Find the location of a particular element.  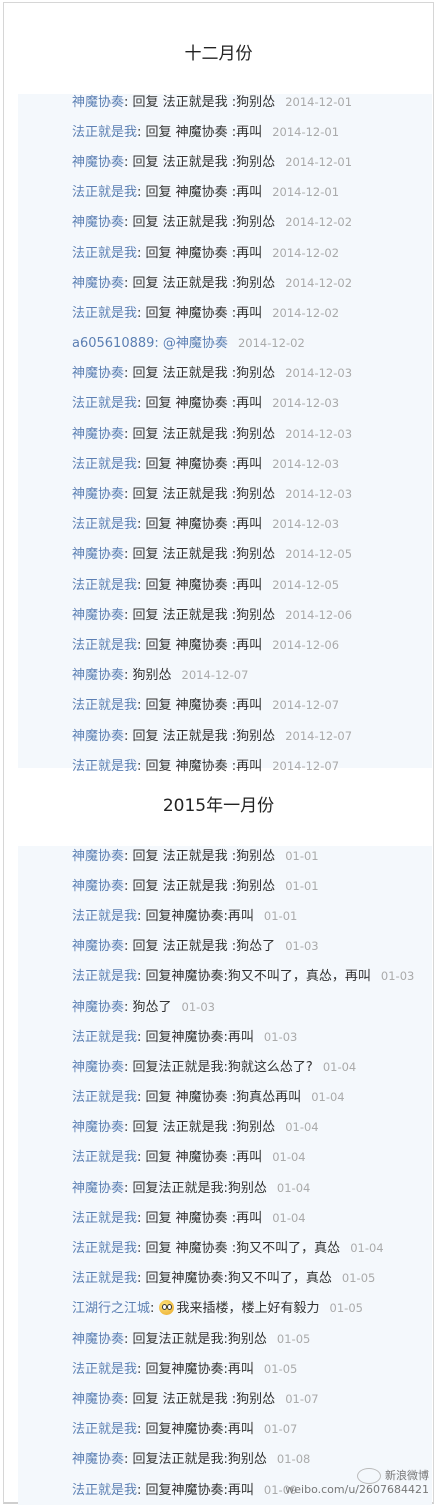

section-title-december: 十二月份 is located at coordinates (218, 54).